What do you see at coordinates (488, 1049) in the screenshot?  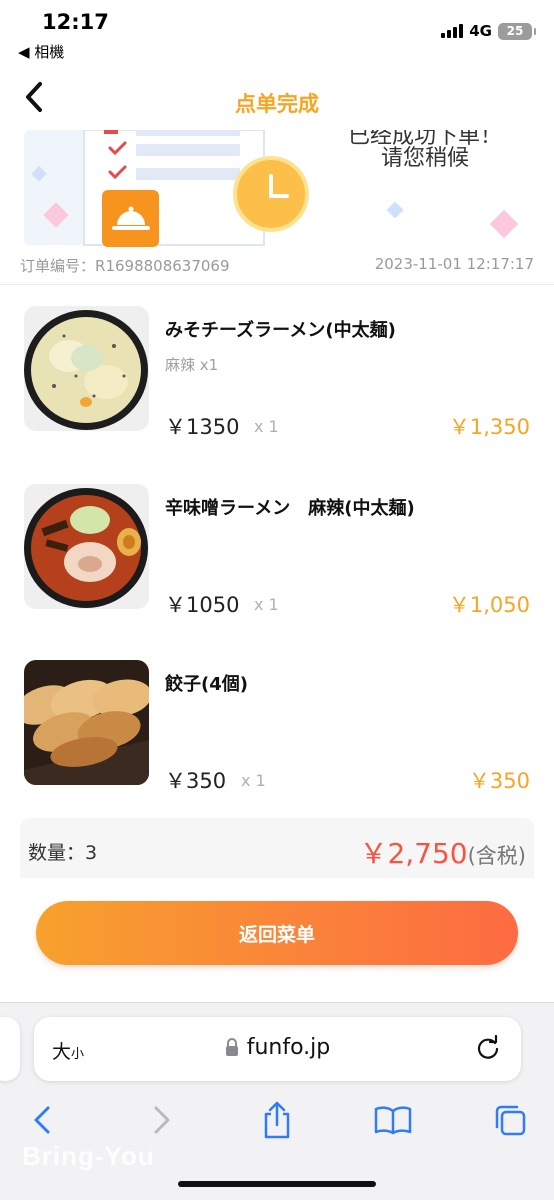 I see `reload-icon` at bounding box center [488, 1049].